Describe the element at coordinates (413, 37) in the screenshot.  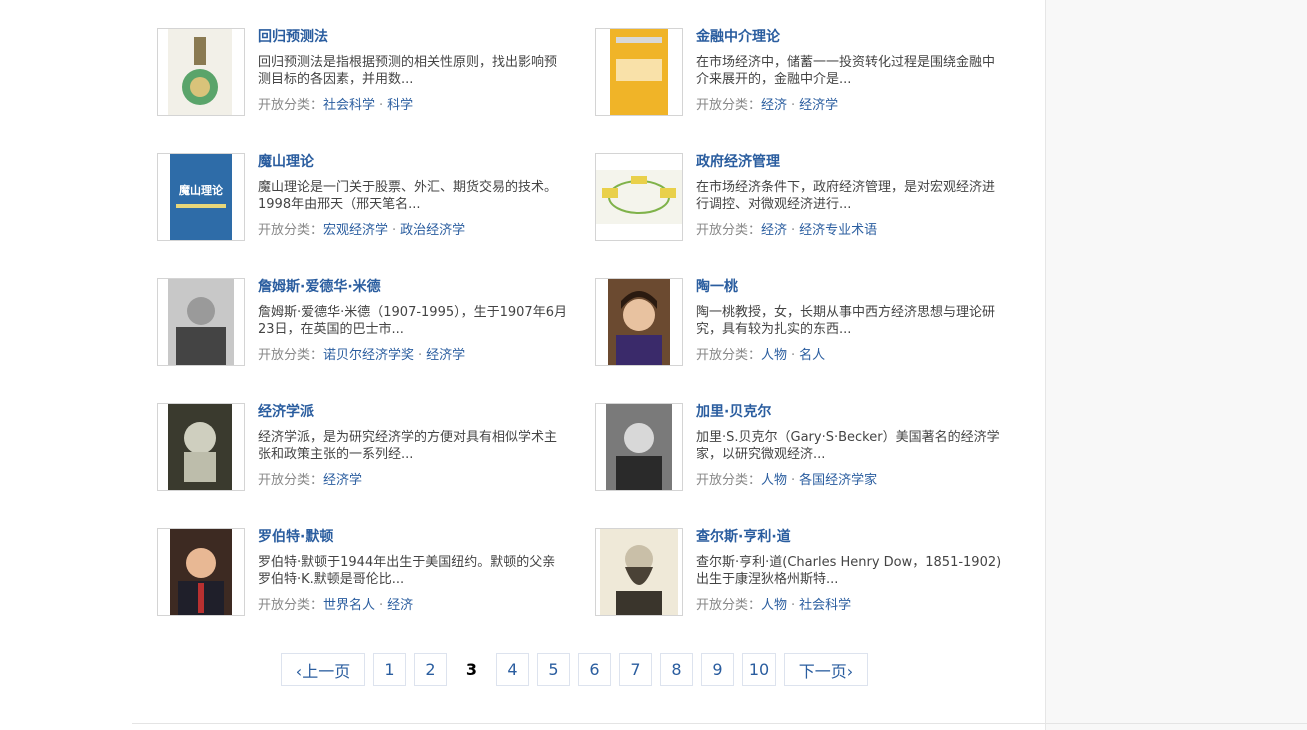
I see `entry-title-link: 回归预测法` at that location.